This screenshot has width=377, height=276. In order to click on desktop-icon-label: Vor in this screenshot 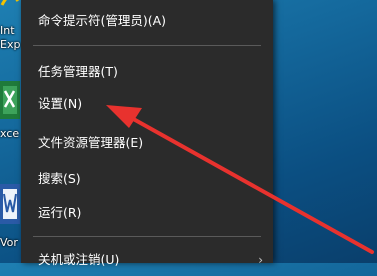, I will do `click(9, 242)`.